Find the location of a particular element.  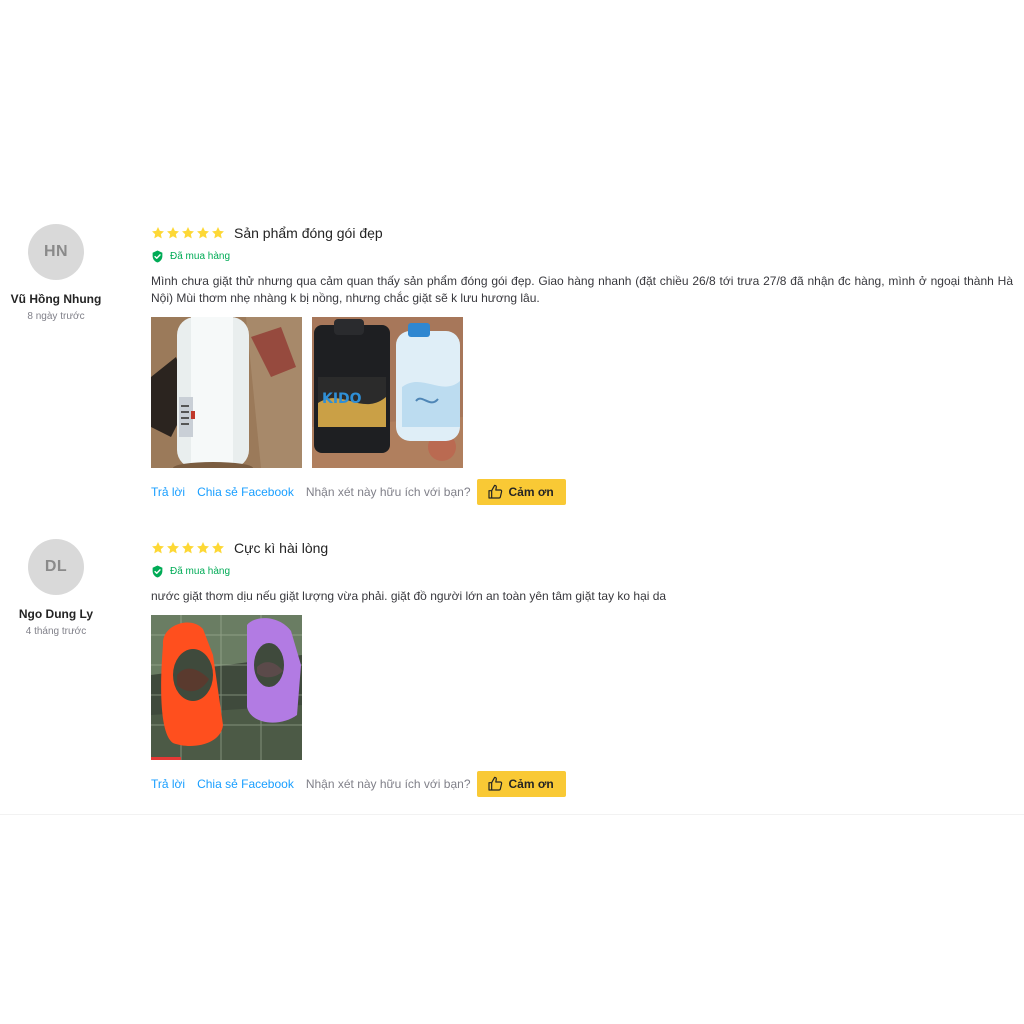

avatar: HN is located at coordinates (56, 252).